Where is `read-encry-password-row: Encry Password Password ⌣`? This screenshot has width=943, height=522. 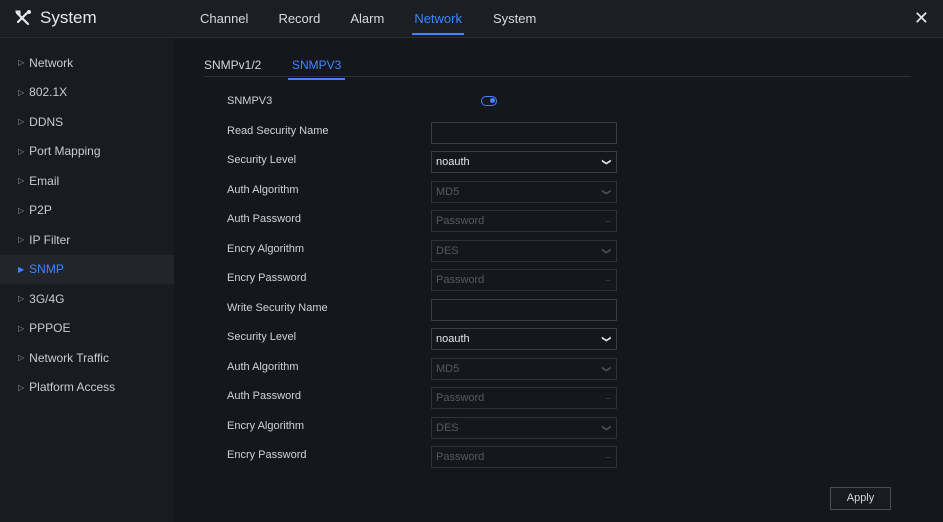
read-encry-password-row: Encry Password Password ⌣ is located at coordinates (427, 280).